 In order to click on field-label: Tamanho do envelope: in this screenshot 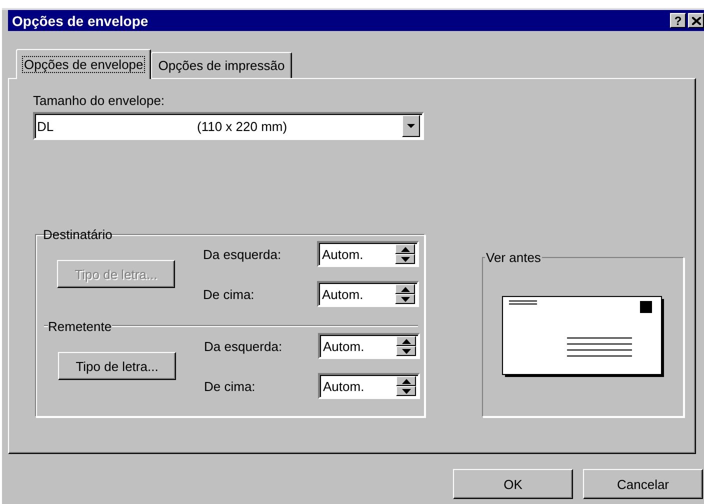, I will do `click(99, 100)`.